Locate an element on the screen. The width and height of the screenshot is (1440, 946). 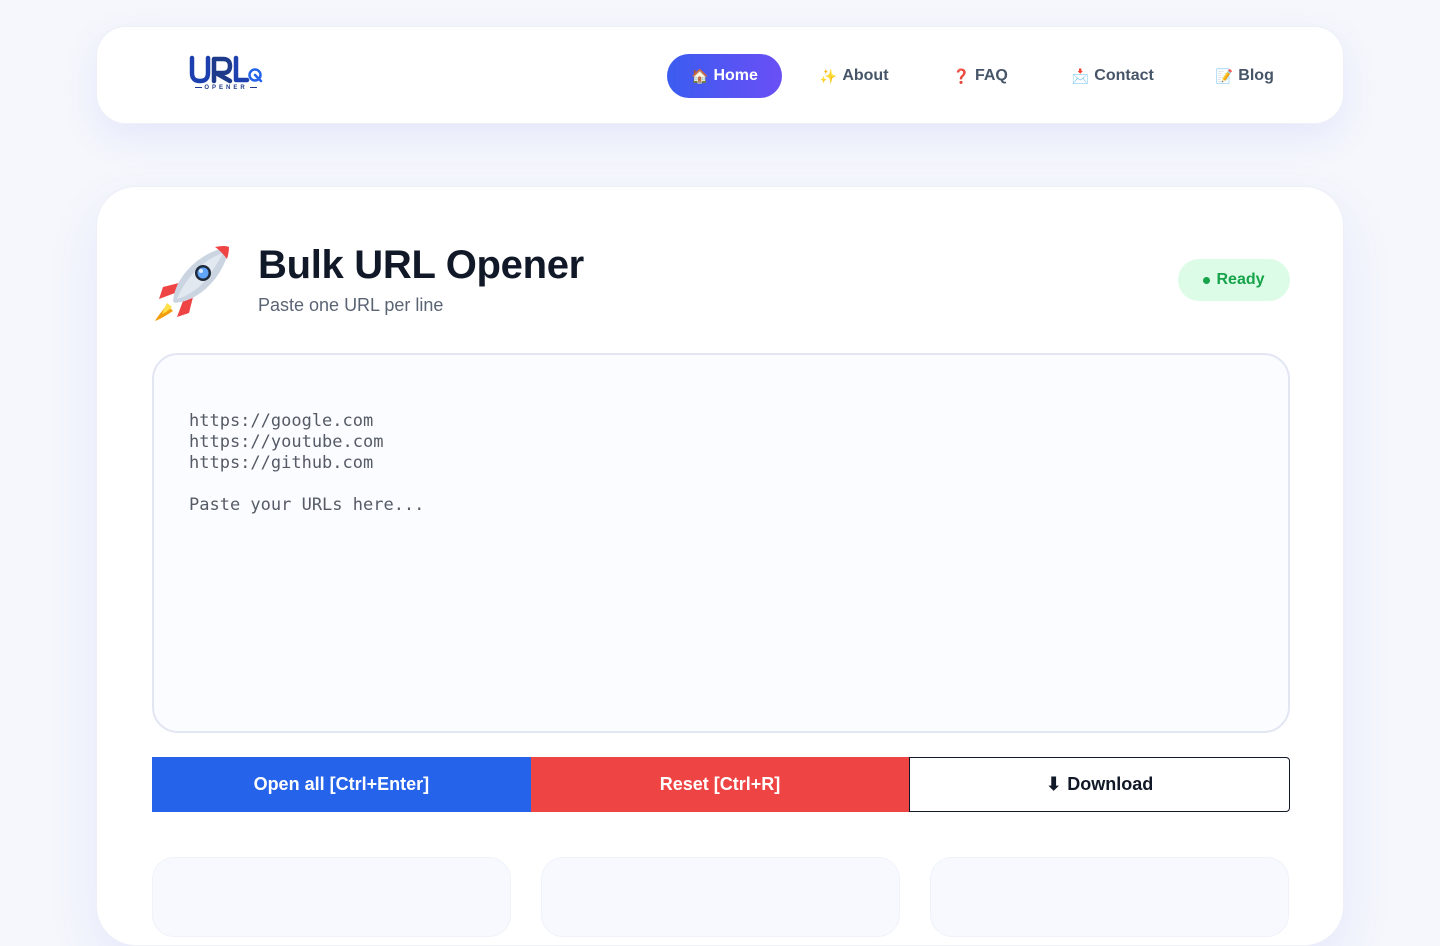
open-all-button: Open all [Ctrl+Enter] is located at coordinates (341, 784).